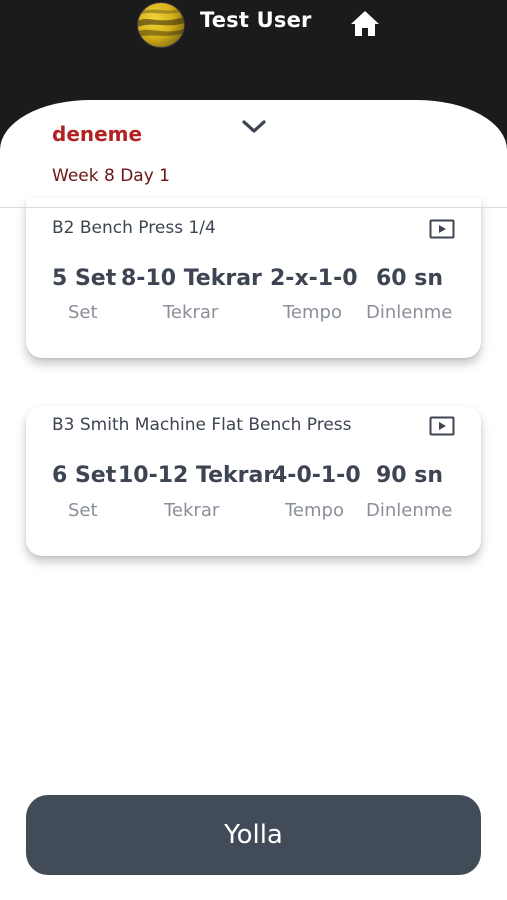  Describe the element at coordinates (410, 475) in the screenshot. I see `rest-value: 90 sn` at that location.